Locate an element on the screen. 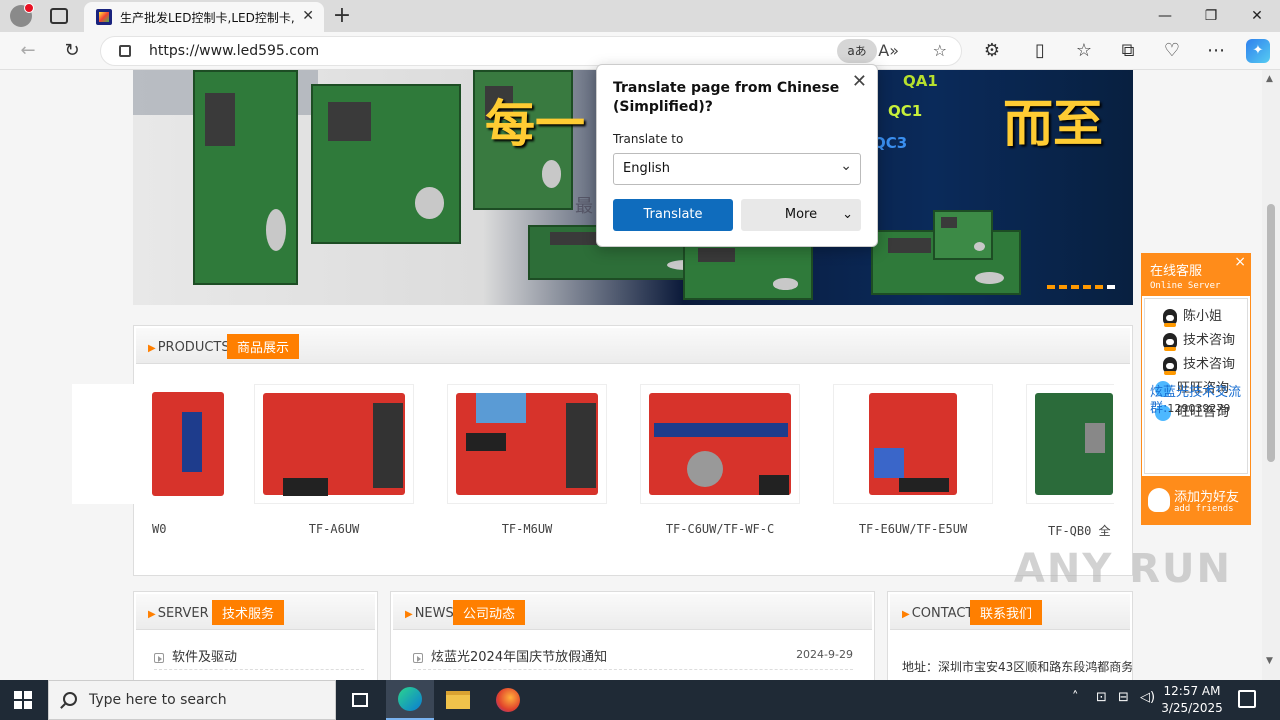  search-placeholder: Type here to search is located at coordinates (158, 700).